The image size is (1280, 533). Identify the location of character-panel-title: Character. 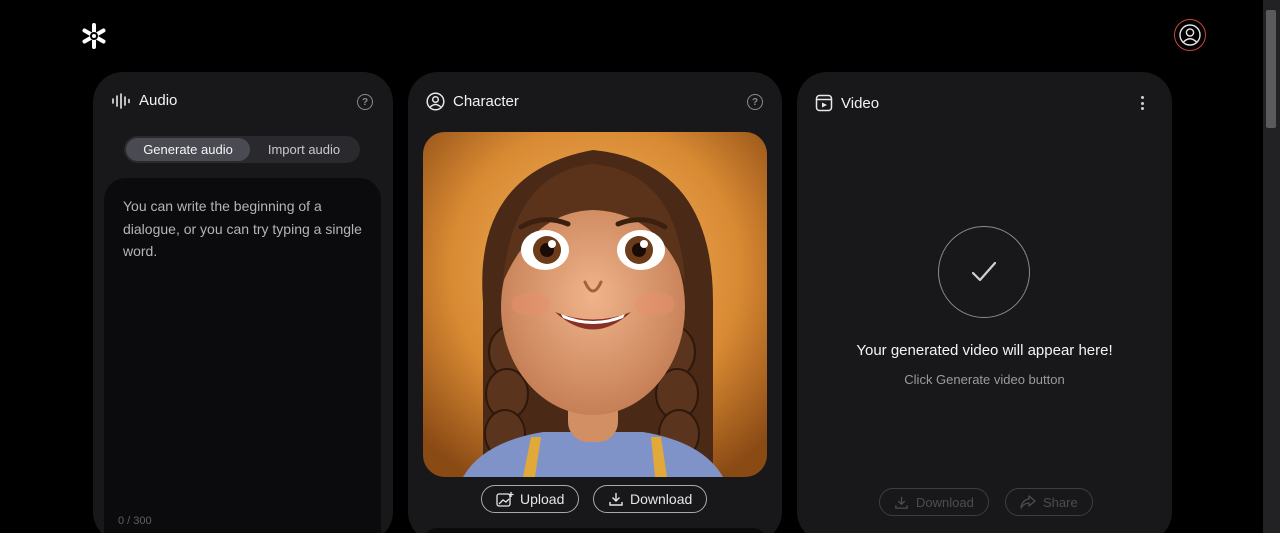
(486, 101).